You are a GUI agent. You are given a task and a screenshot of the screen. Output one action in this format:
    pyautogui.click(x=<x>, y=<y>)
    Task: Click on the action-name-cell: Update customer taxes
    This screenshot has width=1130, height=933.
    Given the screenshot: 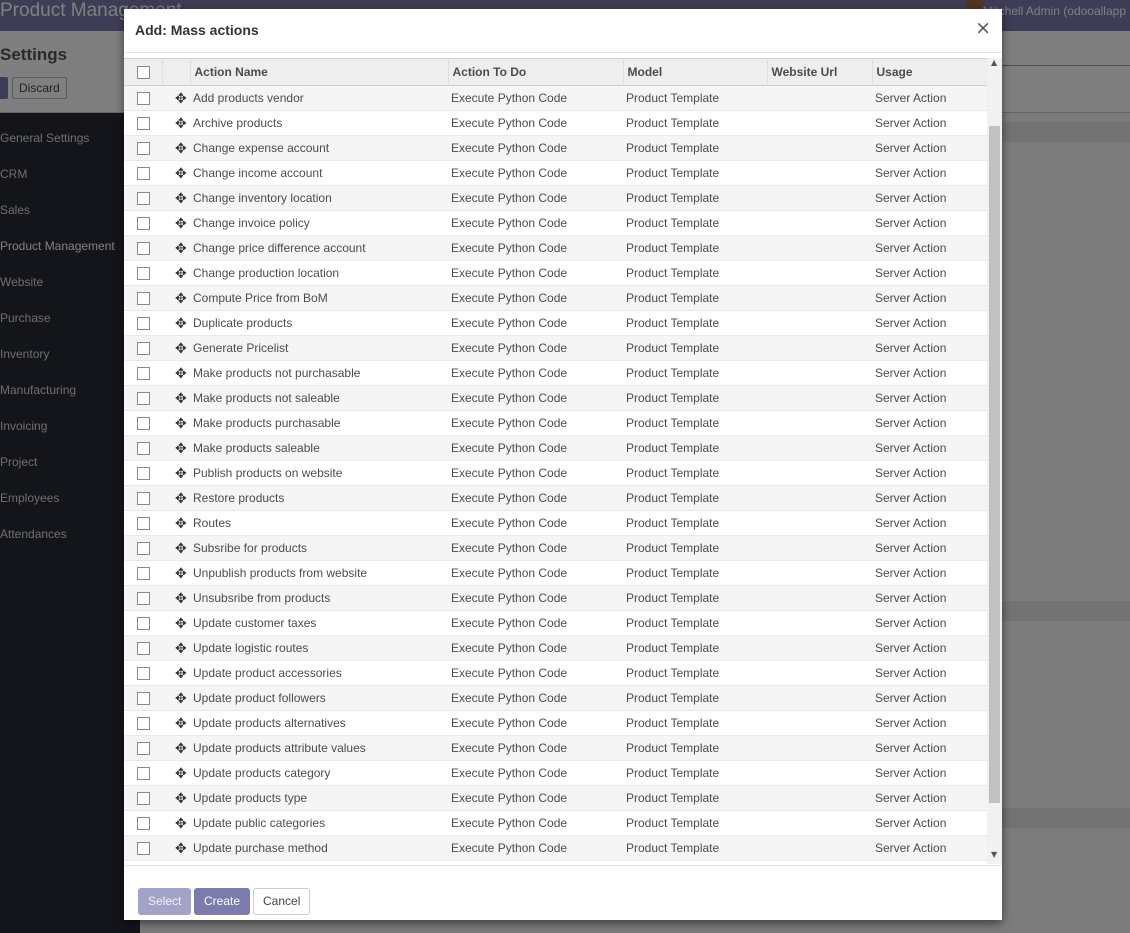 What is the action you would take?
    pyautogui.click(x=319, y=623)
    